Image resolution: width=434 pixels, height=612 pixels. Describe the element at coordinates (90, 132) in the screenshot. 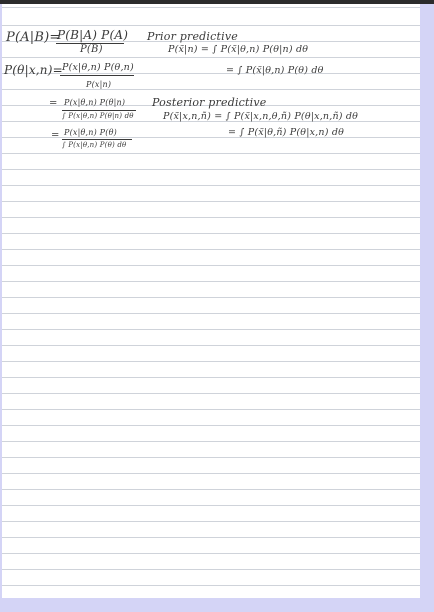

I see `posterior3-numerator: P(x|θ,n) P(θ)` at that location.